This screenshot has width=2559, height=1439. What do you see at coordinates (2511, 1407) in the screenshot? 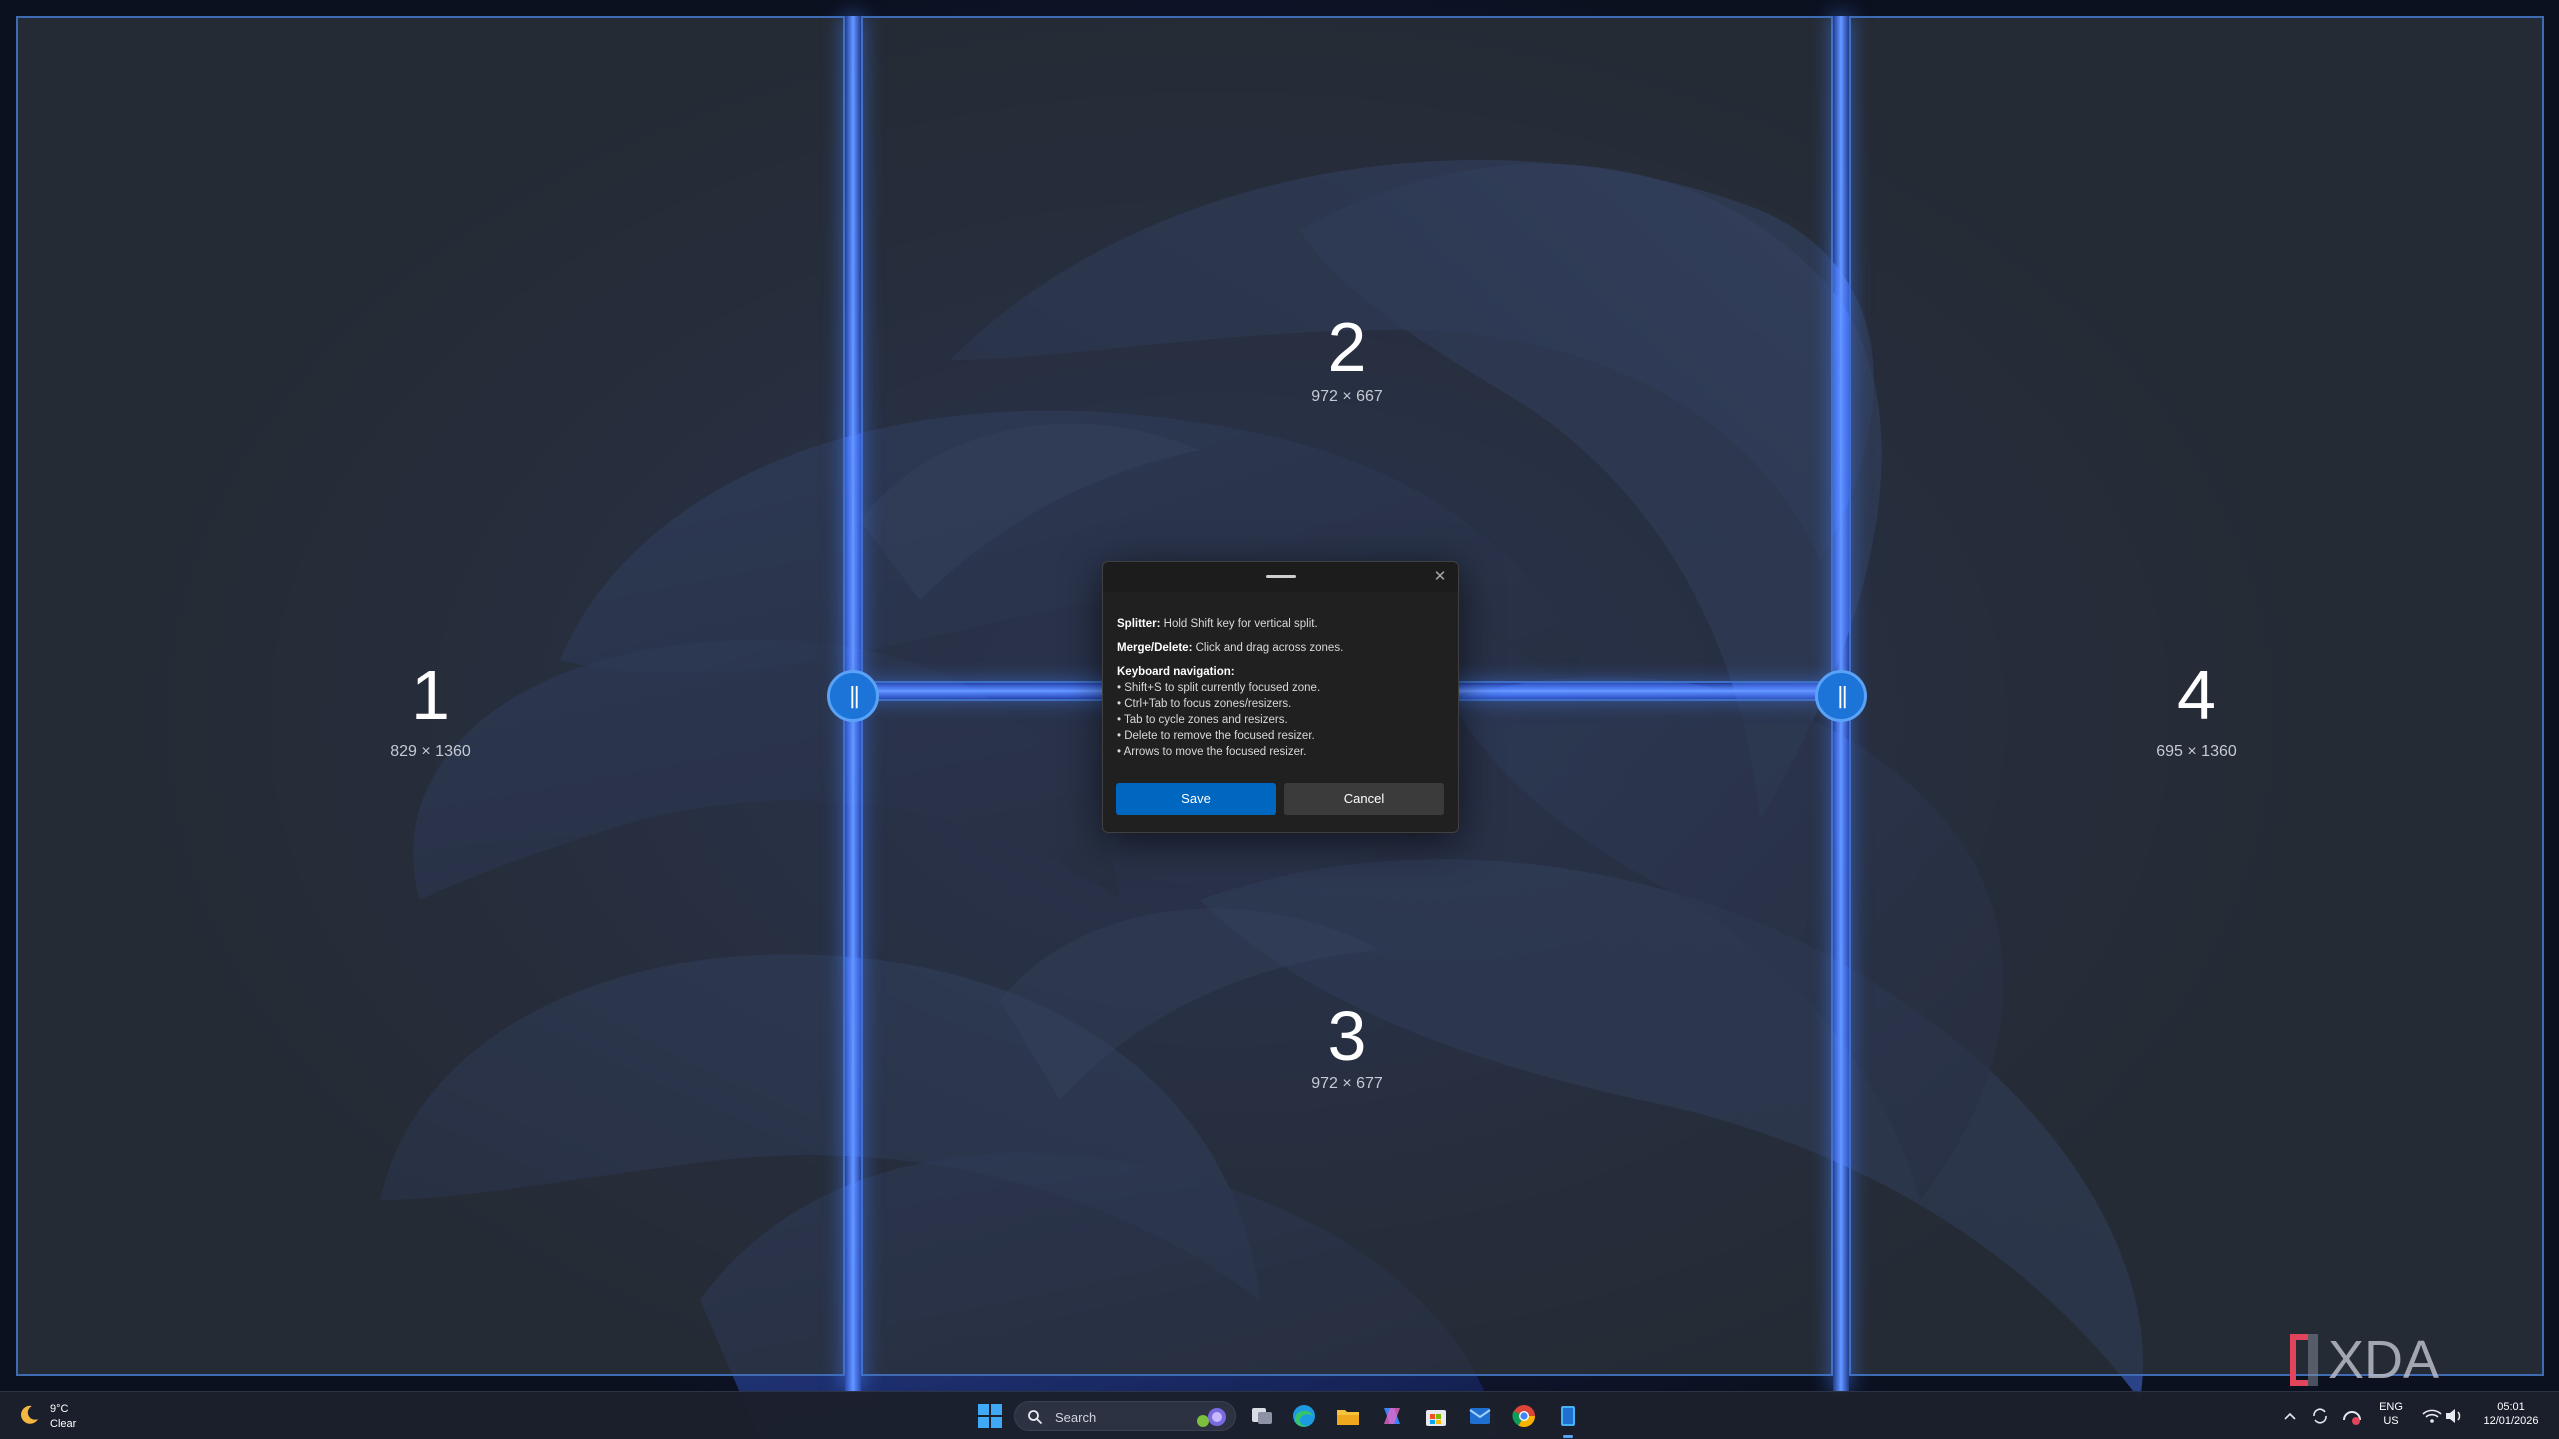
I see `clock-time: 05:01` at bounding box center [2511, 1407].